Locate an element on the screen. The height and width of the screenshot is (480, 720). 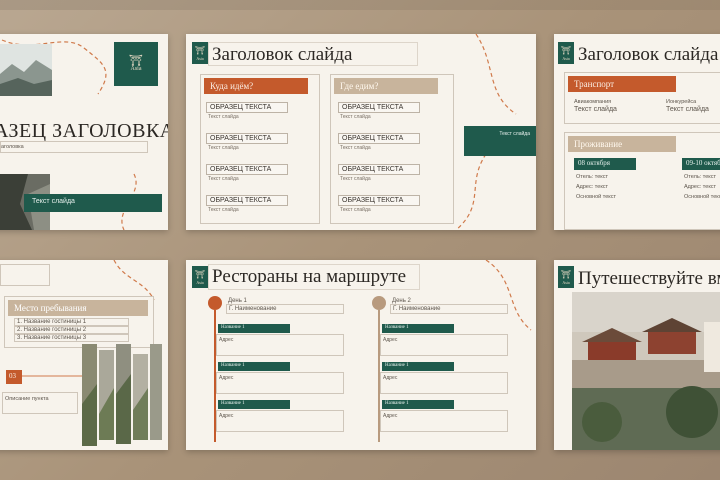
transport-header: Транспорт is located at coordinates (622, 84).